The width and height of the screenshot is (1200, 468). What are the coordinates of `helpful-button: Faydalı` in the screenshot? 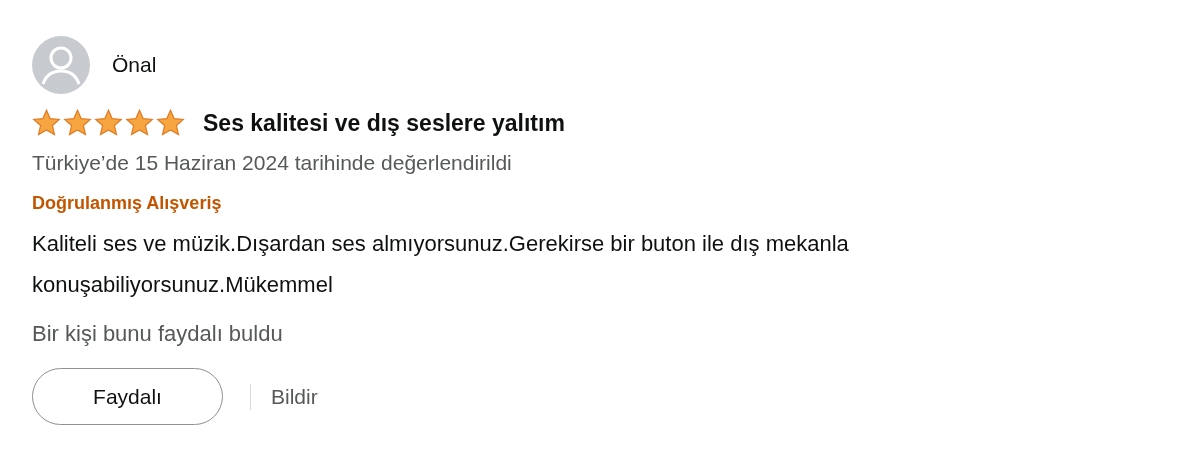 It's located at (127, 396).